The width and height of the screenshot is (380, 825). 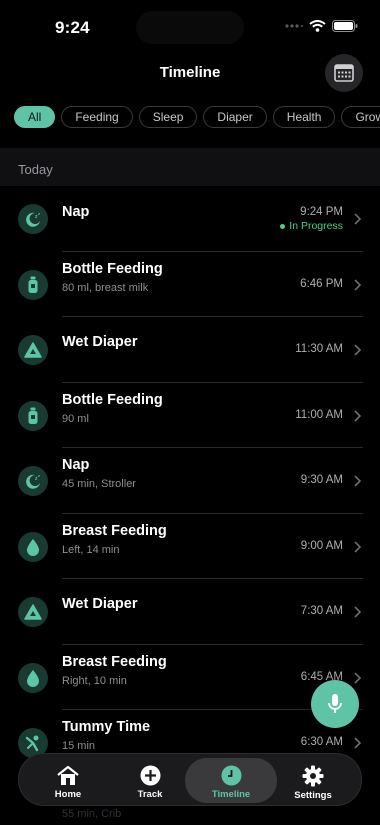 I want to click on home-icon, so click(x=68, y=775).